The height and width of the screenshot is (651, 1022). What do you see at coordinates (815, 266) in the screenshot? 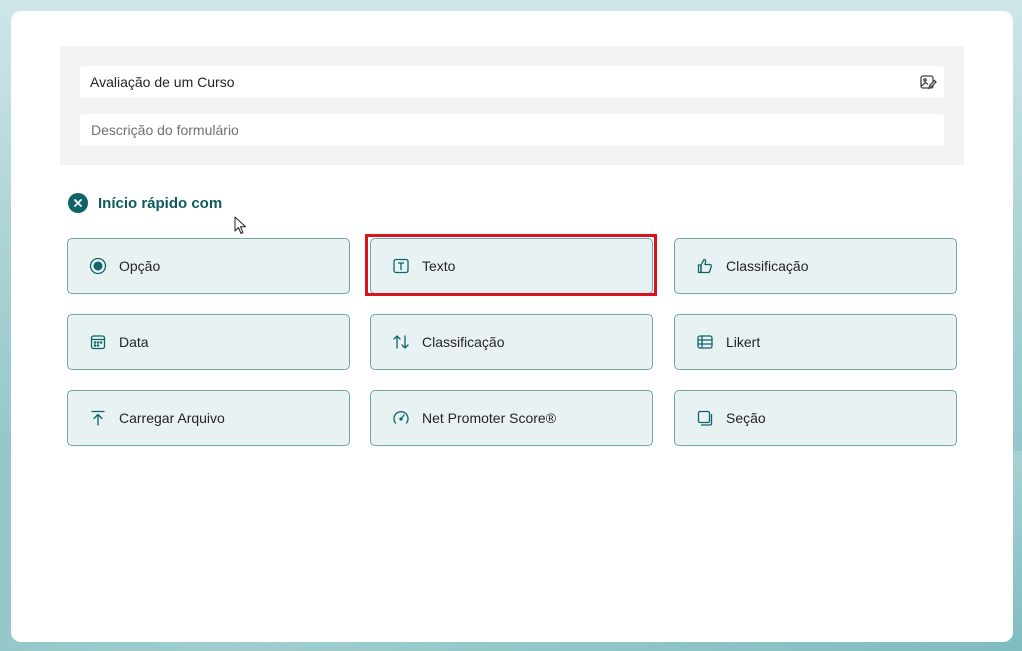
I see `tile-classificacao-rating: Classificação` at bounding box center [815, 266].